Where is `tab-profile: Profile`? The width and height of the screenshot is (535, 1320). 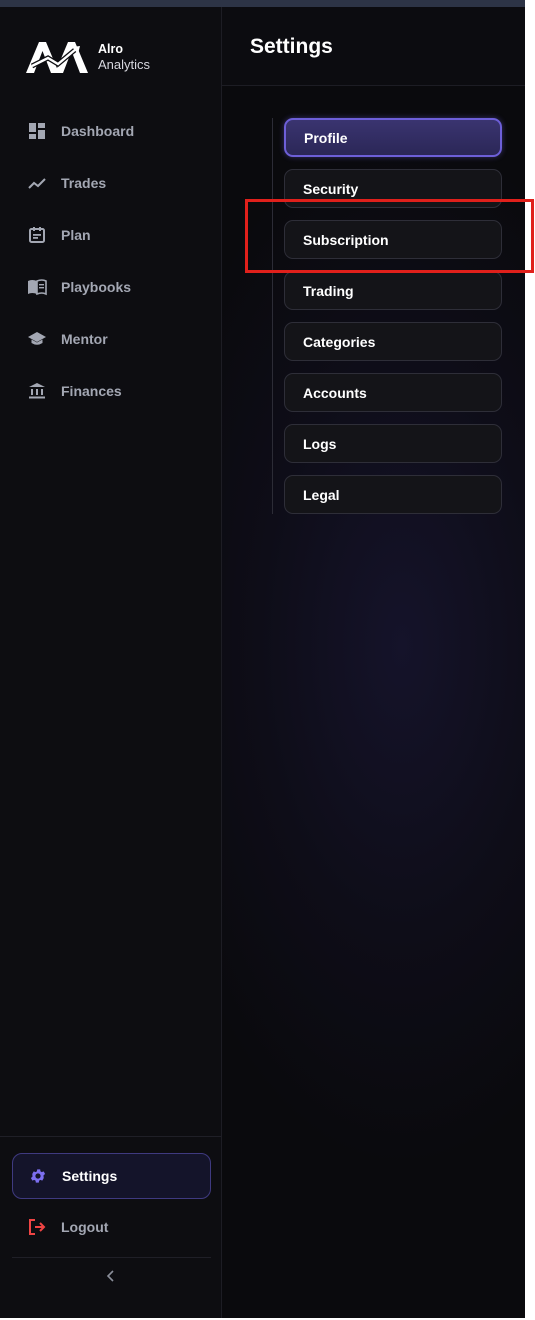
tab-profile: Profile is located at coordinates (393, 137).